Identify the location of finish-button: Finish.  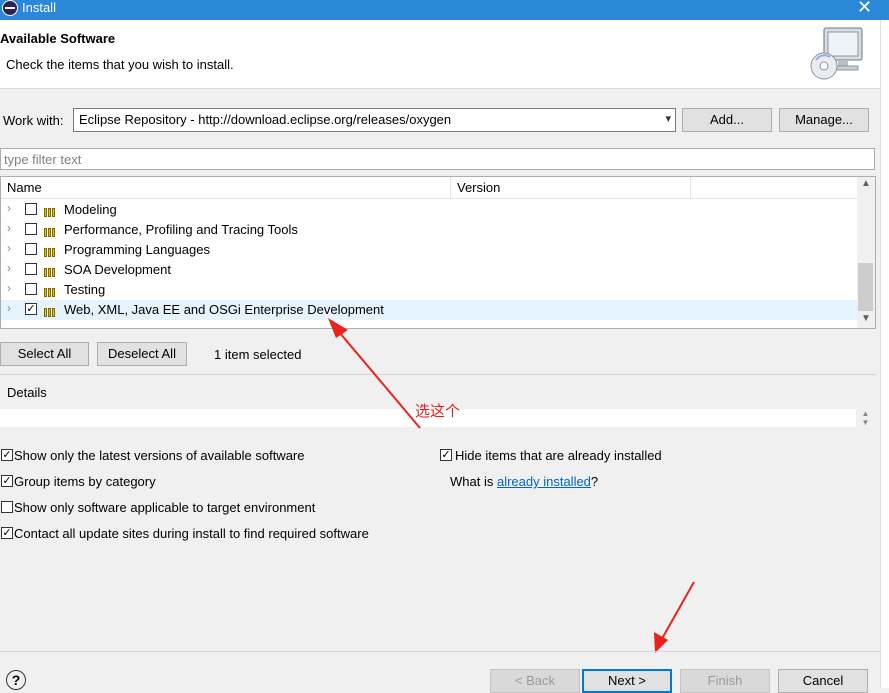
(725, 681).